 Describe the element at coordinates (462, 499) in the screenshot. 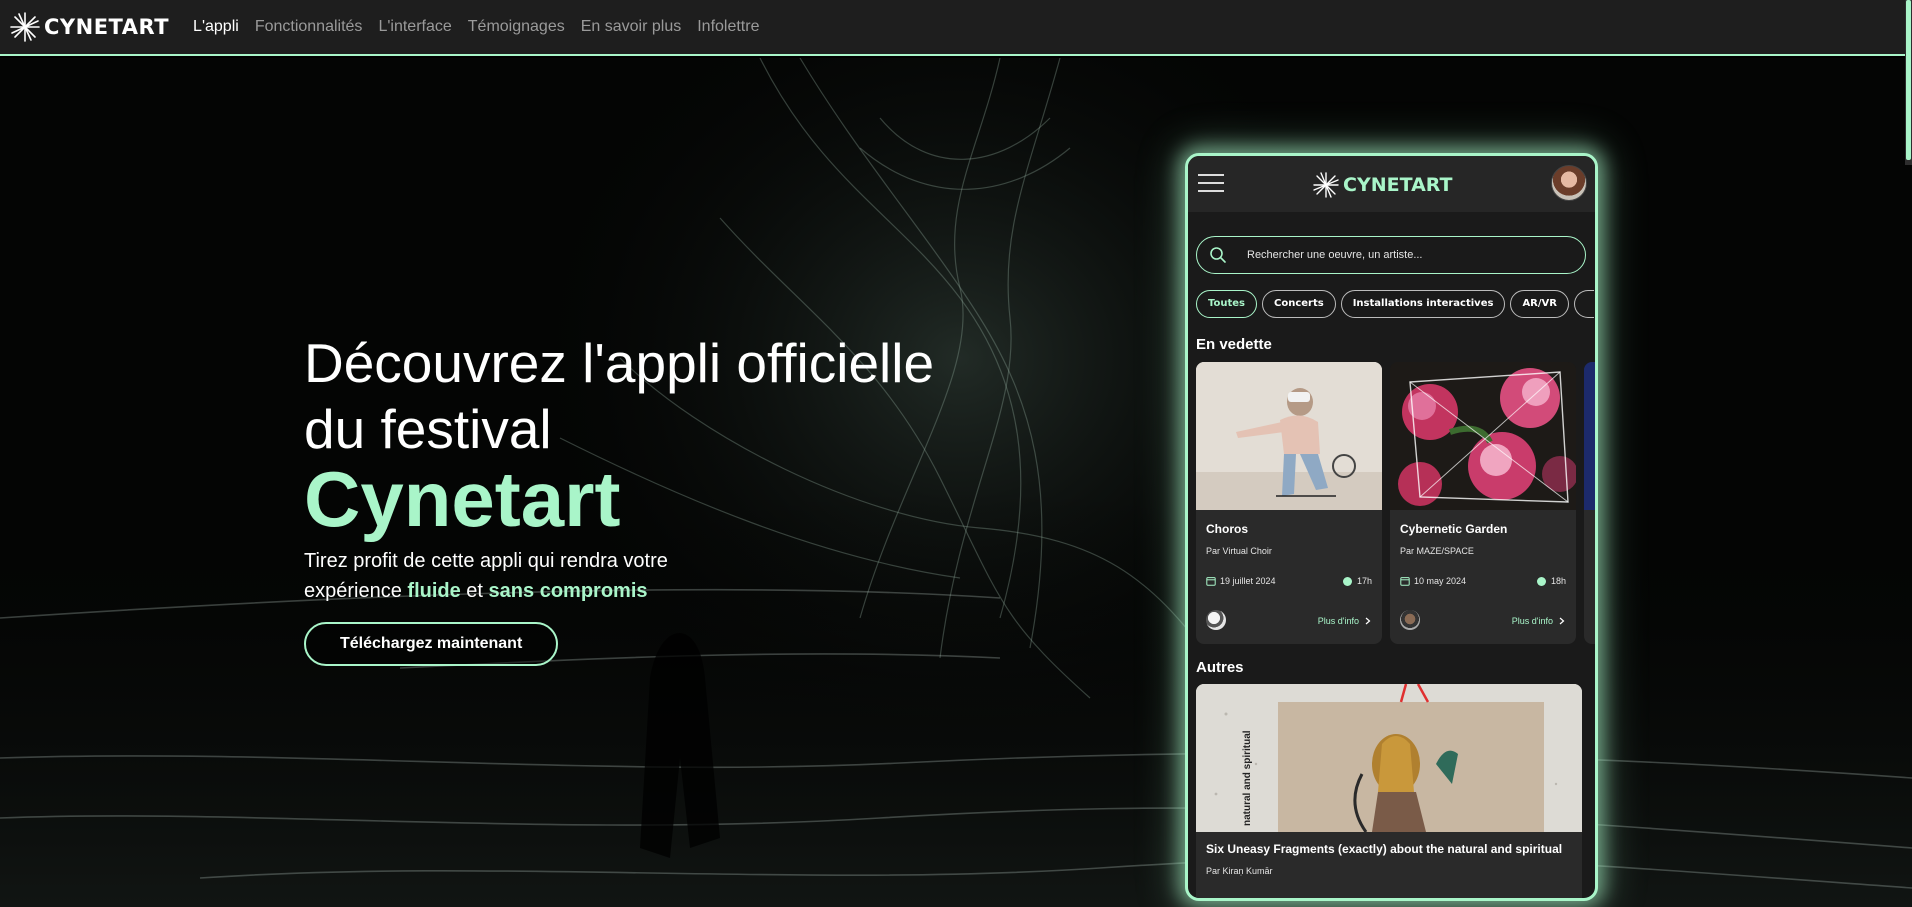

I see `hero-title-brand: Cynetart` at that location.